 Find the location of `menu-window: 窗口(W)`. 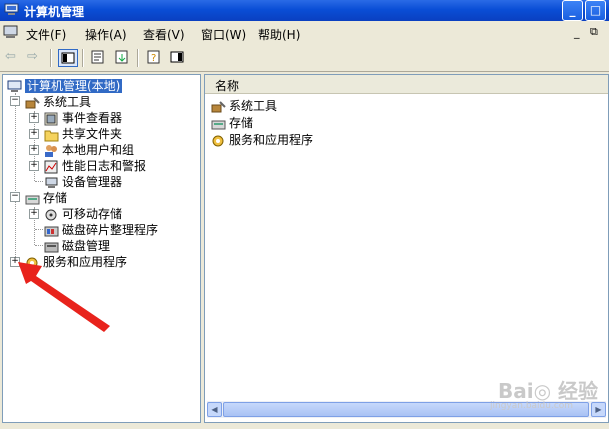

menu-window: 窗口(W) is located at coordinates (223, 34).